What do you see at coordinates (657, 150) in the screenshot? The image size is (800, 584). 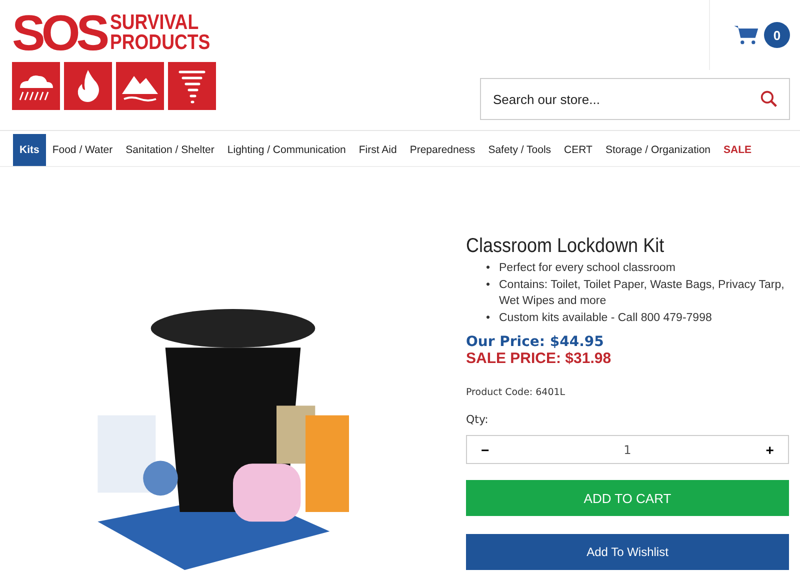 I see `nav-link: Storage / Organization` at bounding box center [657, 150].